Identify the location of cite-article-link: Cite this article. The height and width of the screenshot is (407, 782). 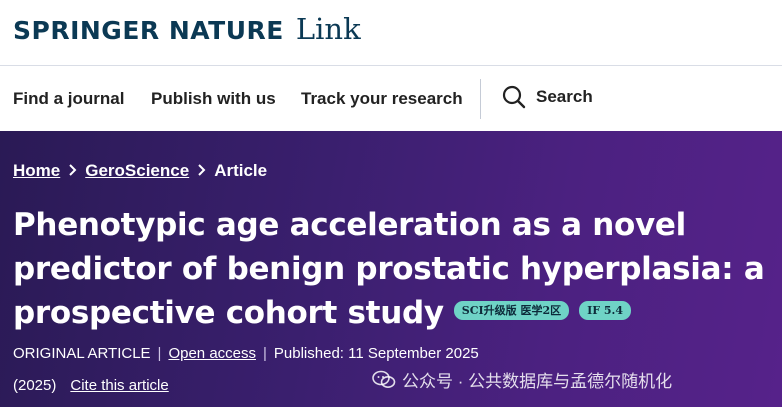
(119, 385).